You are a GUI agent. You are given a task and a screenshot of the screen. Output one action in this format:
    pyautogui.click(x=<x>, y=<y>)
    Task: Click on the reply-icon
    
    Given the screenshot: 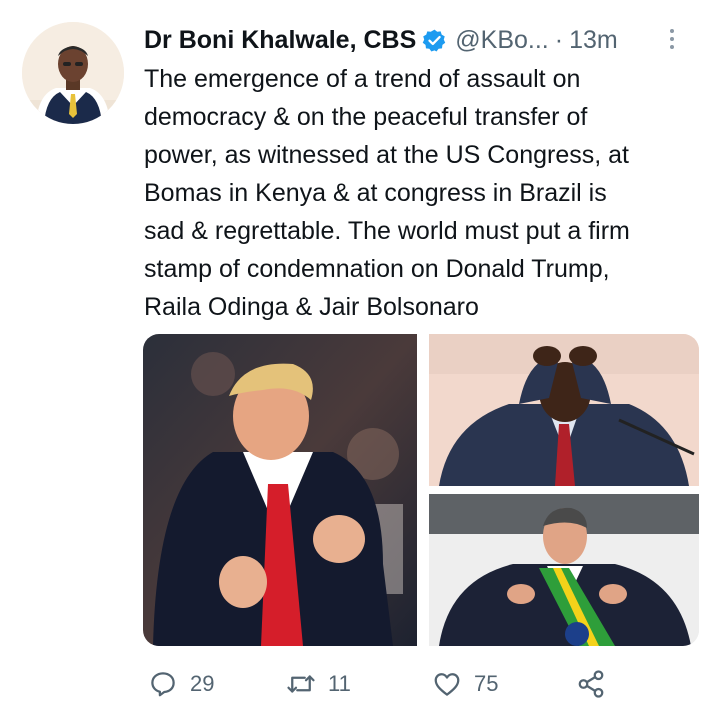 What is the action you would take?
    pyautogui.click(x=163, y=684)
    